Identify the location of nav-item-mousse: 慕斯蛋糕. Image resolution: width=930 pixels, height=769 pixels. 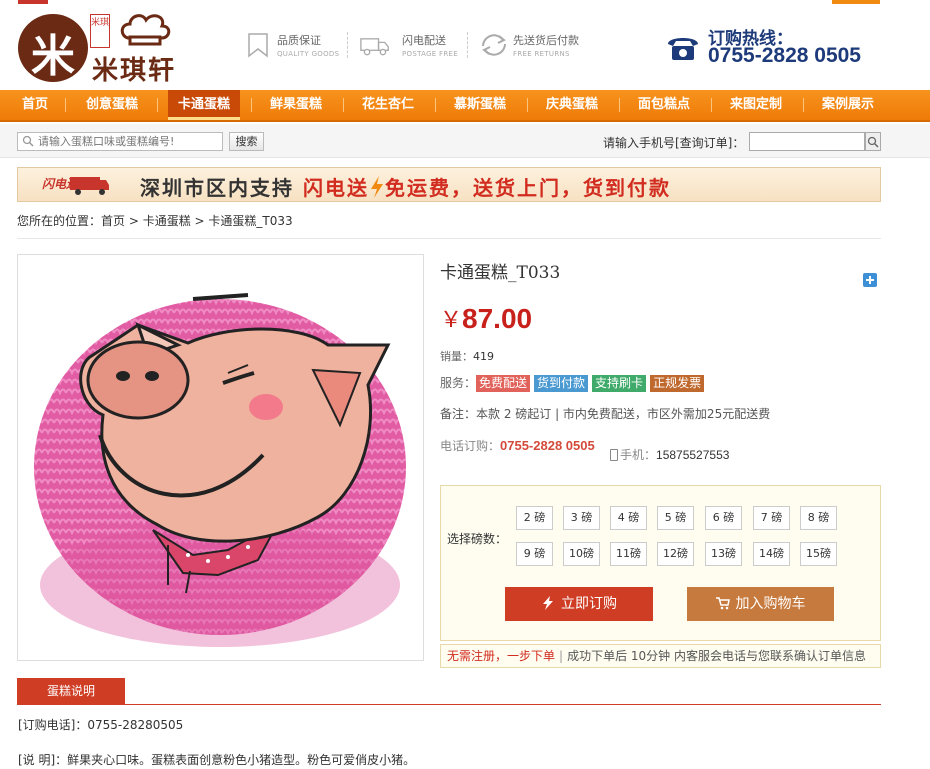
(480, 105).